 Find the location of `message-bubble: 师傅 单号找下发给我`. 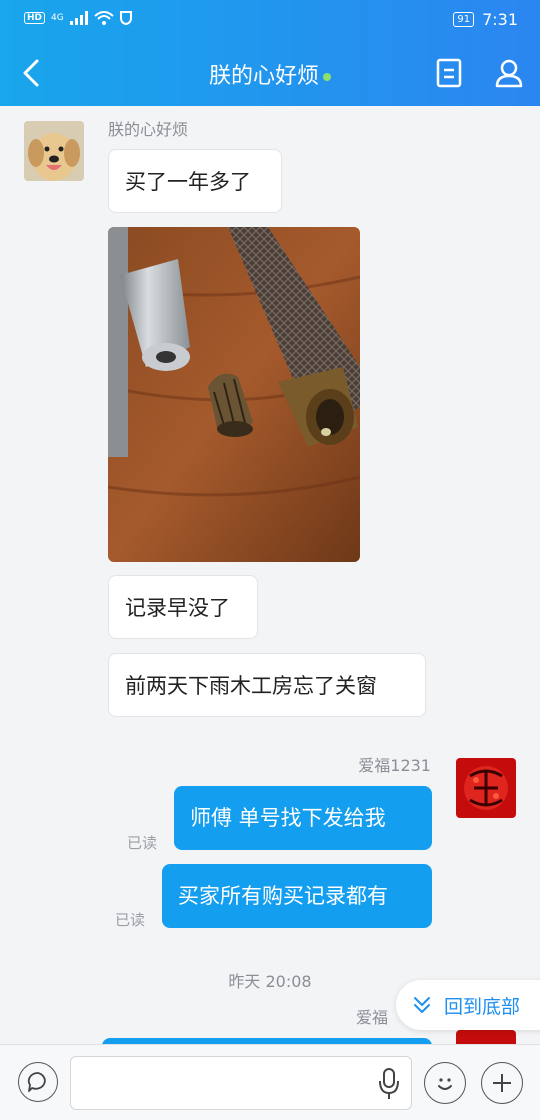

message-bubble: 师傅 单号找下发给我 is located at coordinates (303, 818).